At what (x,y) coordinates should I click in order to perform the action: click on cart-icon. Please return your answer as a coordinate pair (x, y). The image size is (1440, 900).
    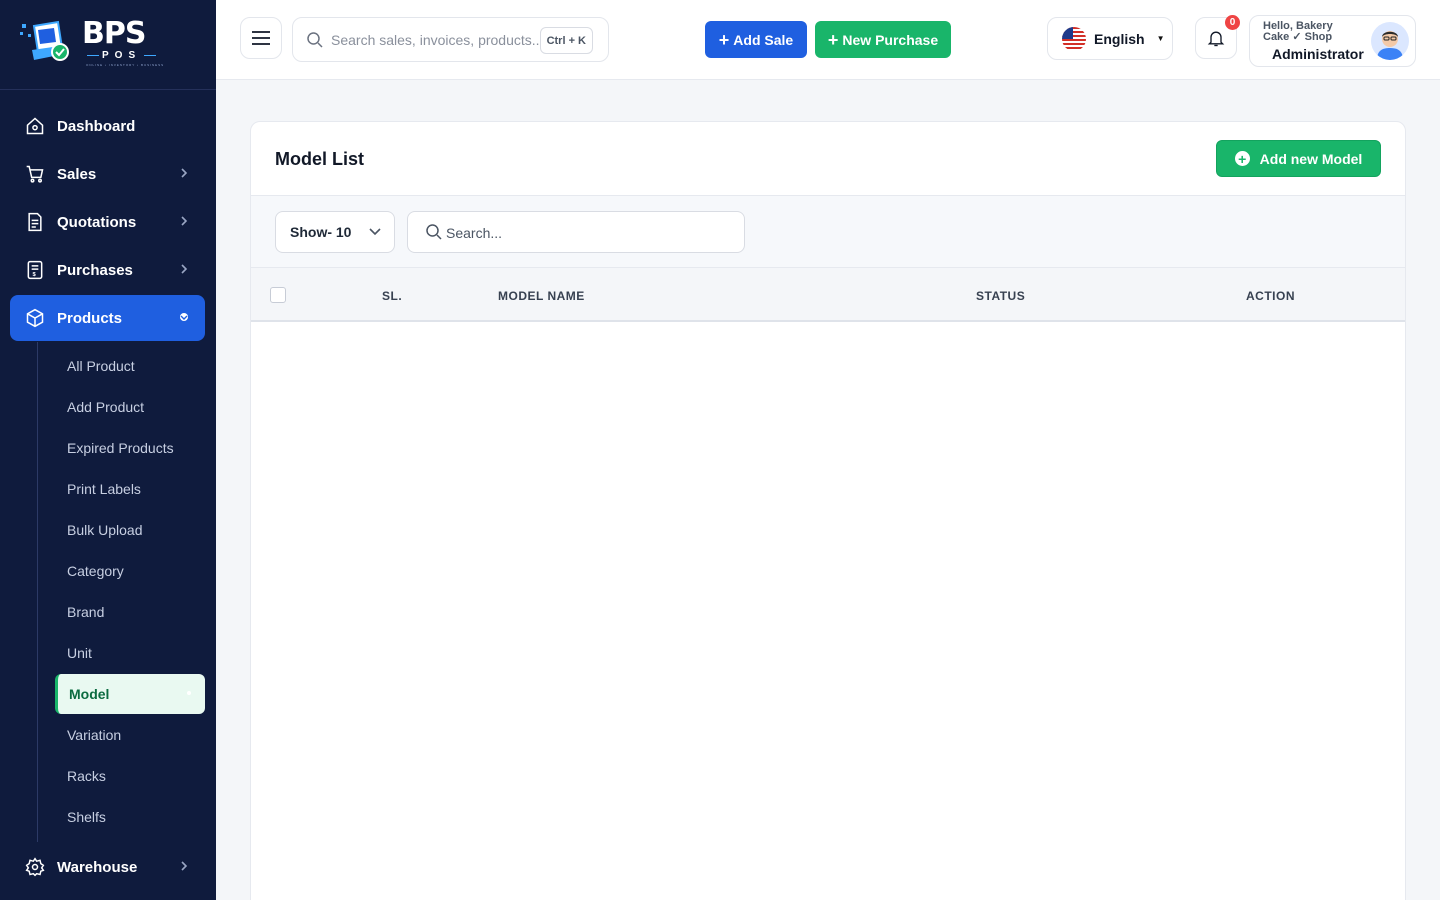
    Looking at the image, I should click on (35, 174).